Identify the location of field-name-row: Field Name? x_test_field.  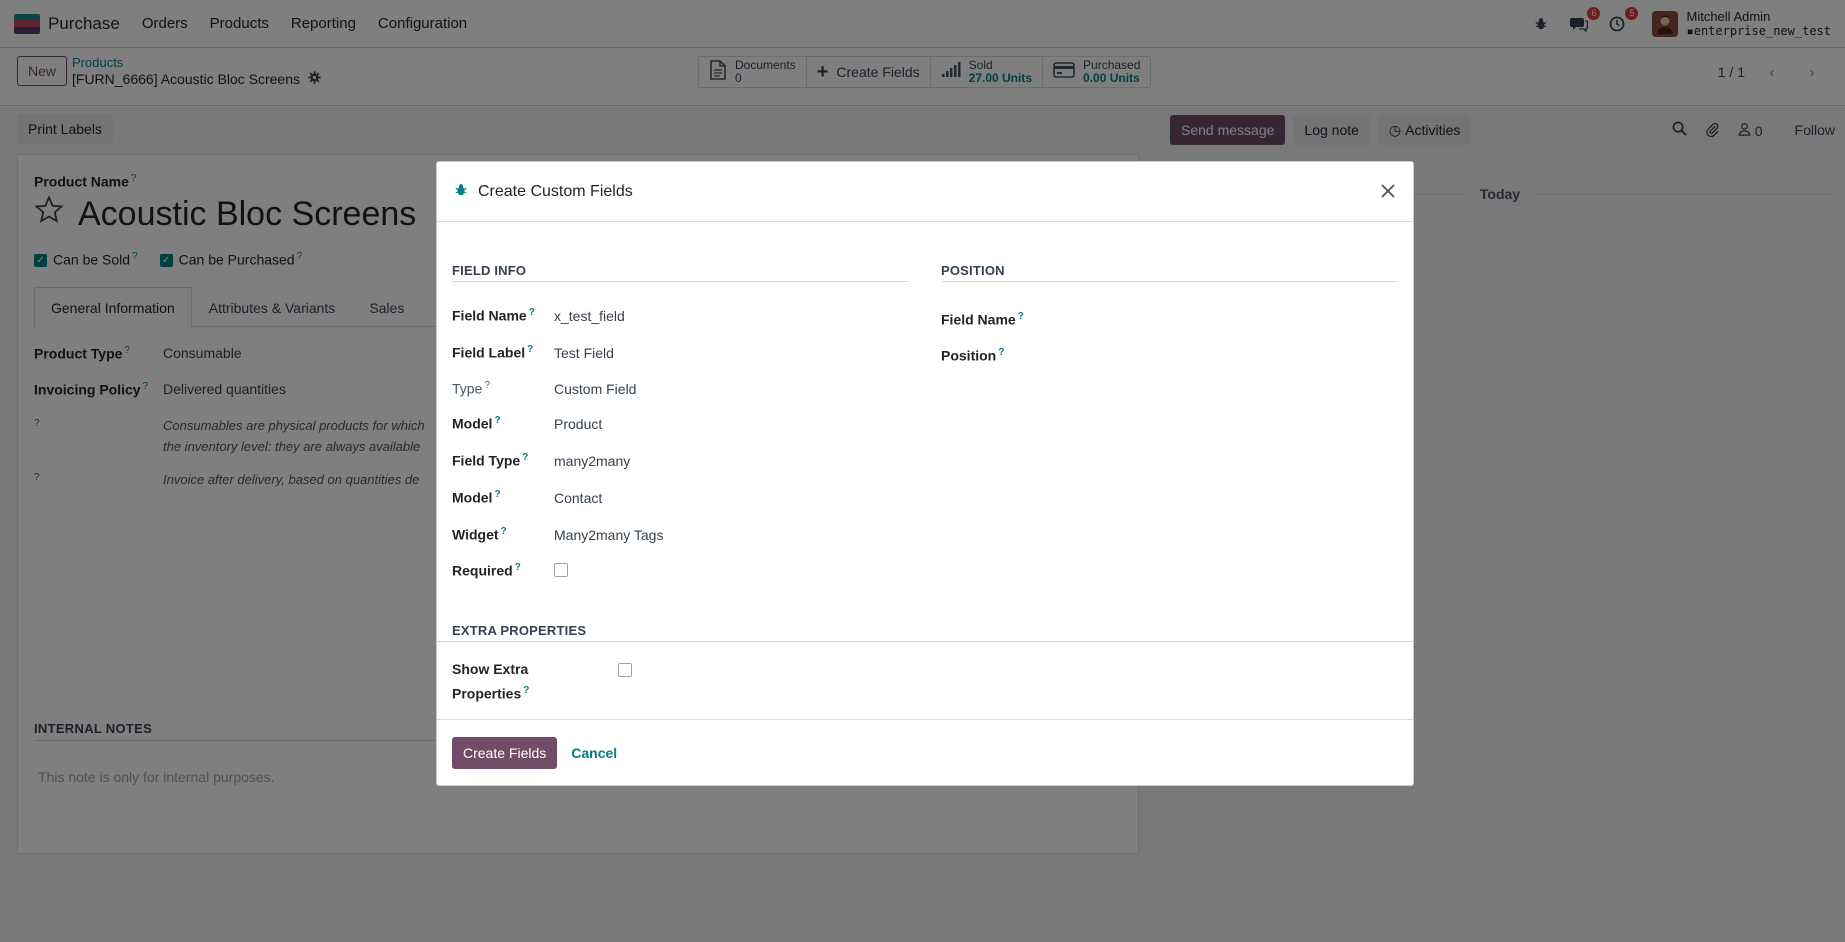
(538, 315).